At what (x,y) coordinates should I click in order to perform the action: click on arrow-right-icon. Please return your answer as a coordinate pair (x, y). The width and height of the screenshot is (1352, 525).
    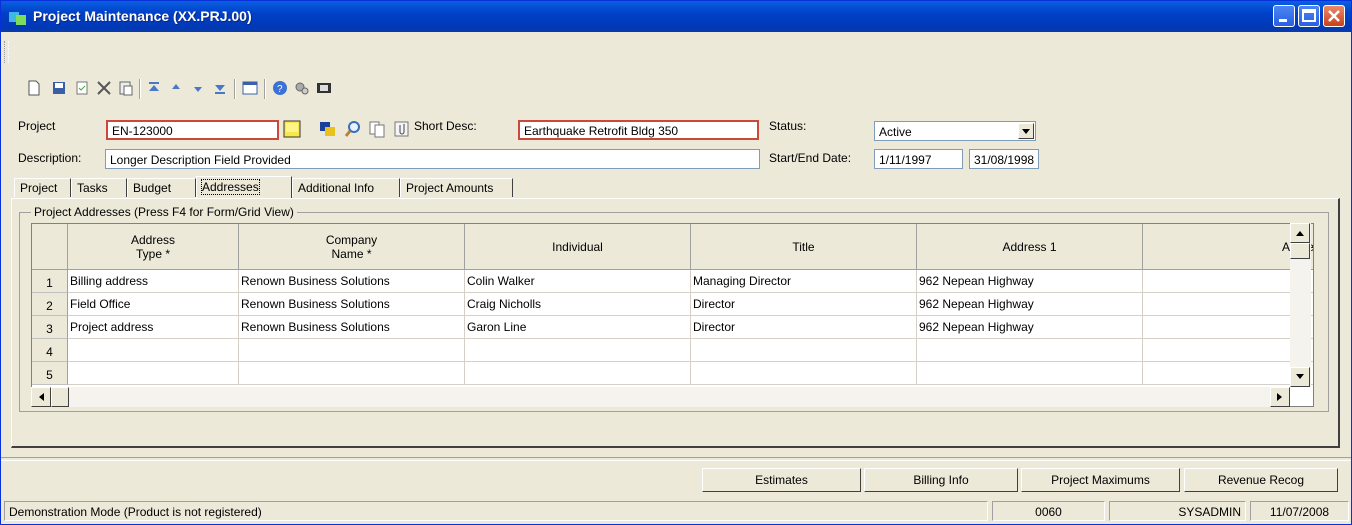
    Looking at the image, I should click on (1279, 397).